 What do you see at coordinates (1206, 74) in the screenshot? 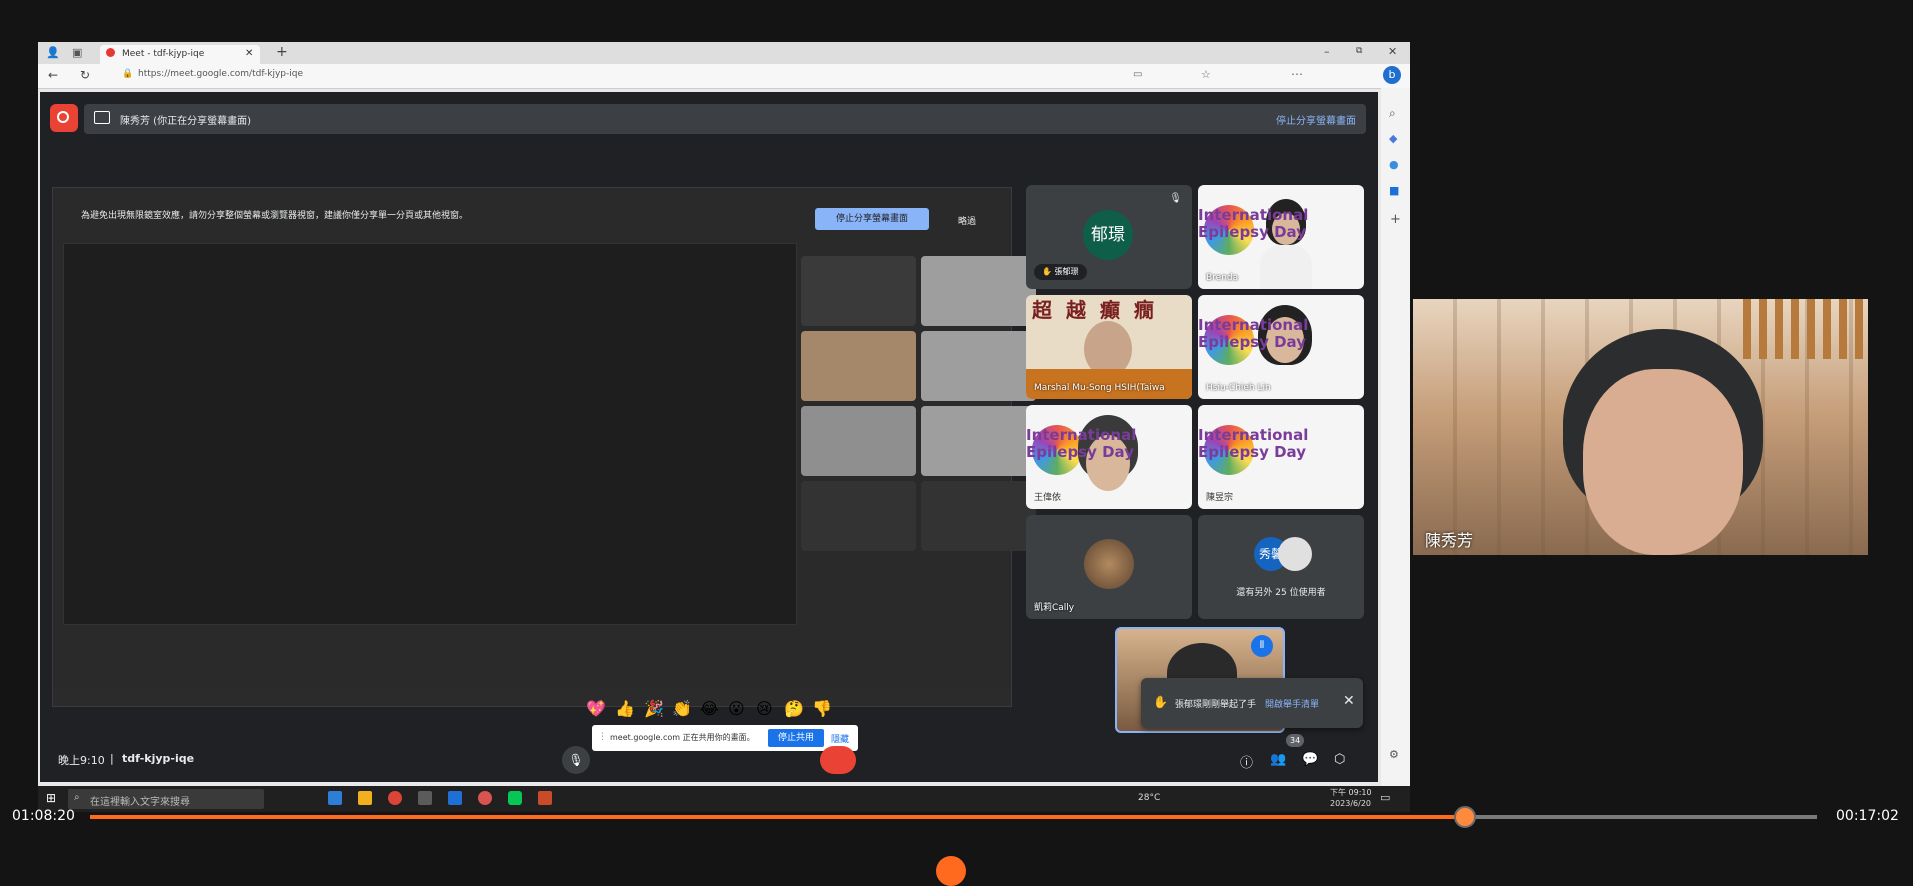
I see `favorite-icon: ☆` at bounding box center [1206, 74].